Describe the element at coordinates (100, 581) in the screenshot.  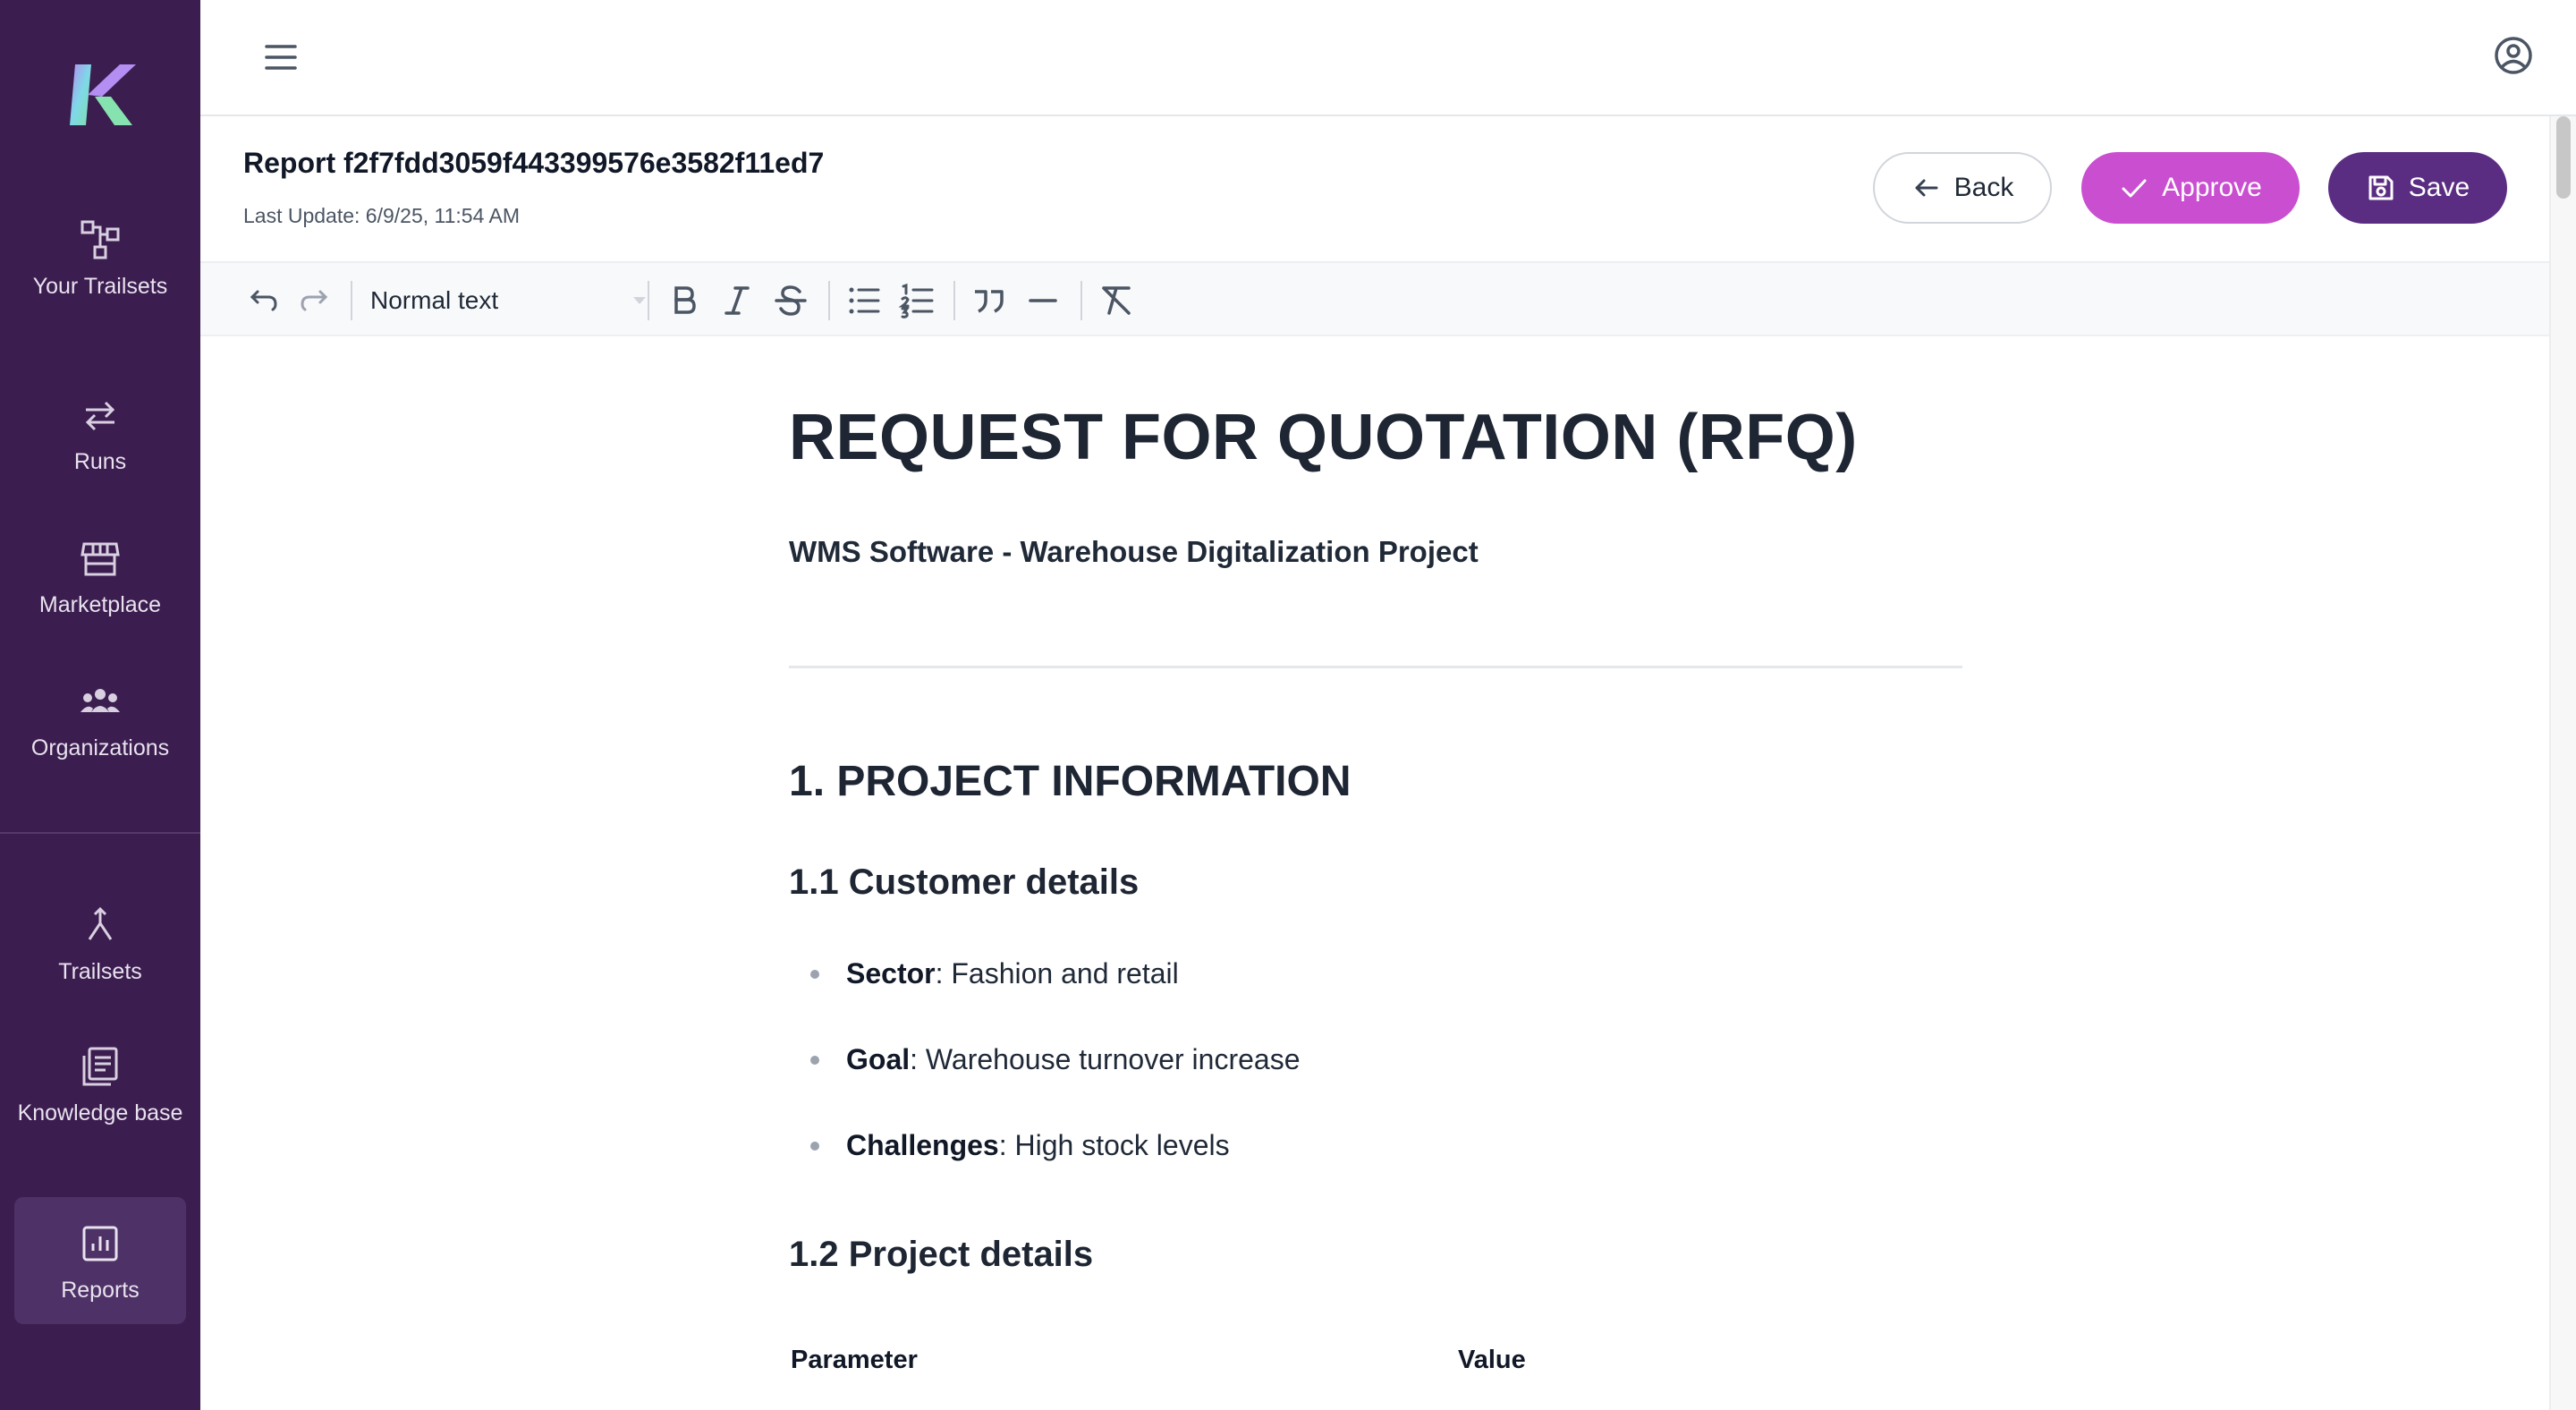
I see `sidebar-item-marketplace: Marketplace` at that location.